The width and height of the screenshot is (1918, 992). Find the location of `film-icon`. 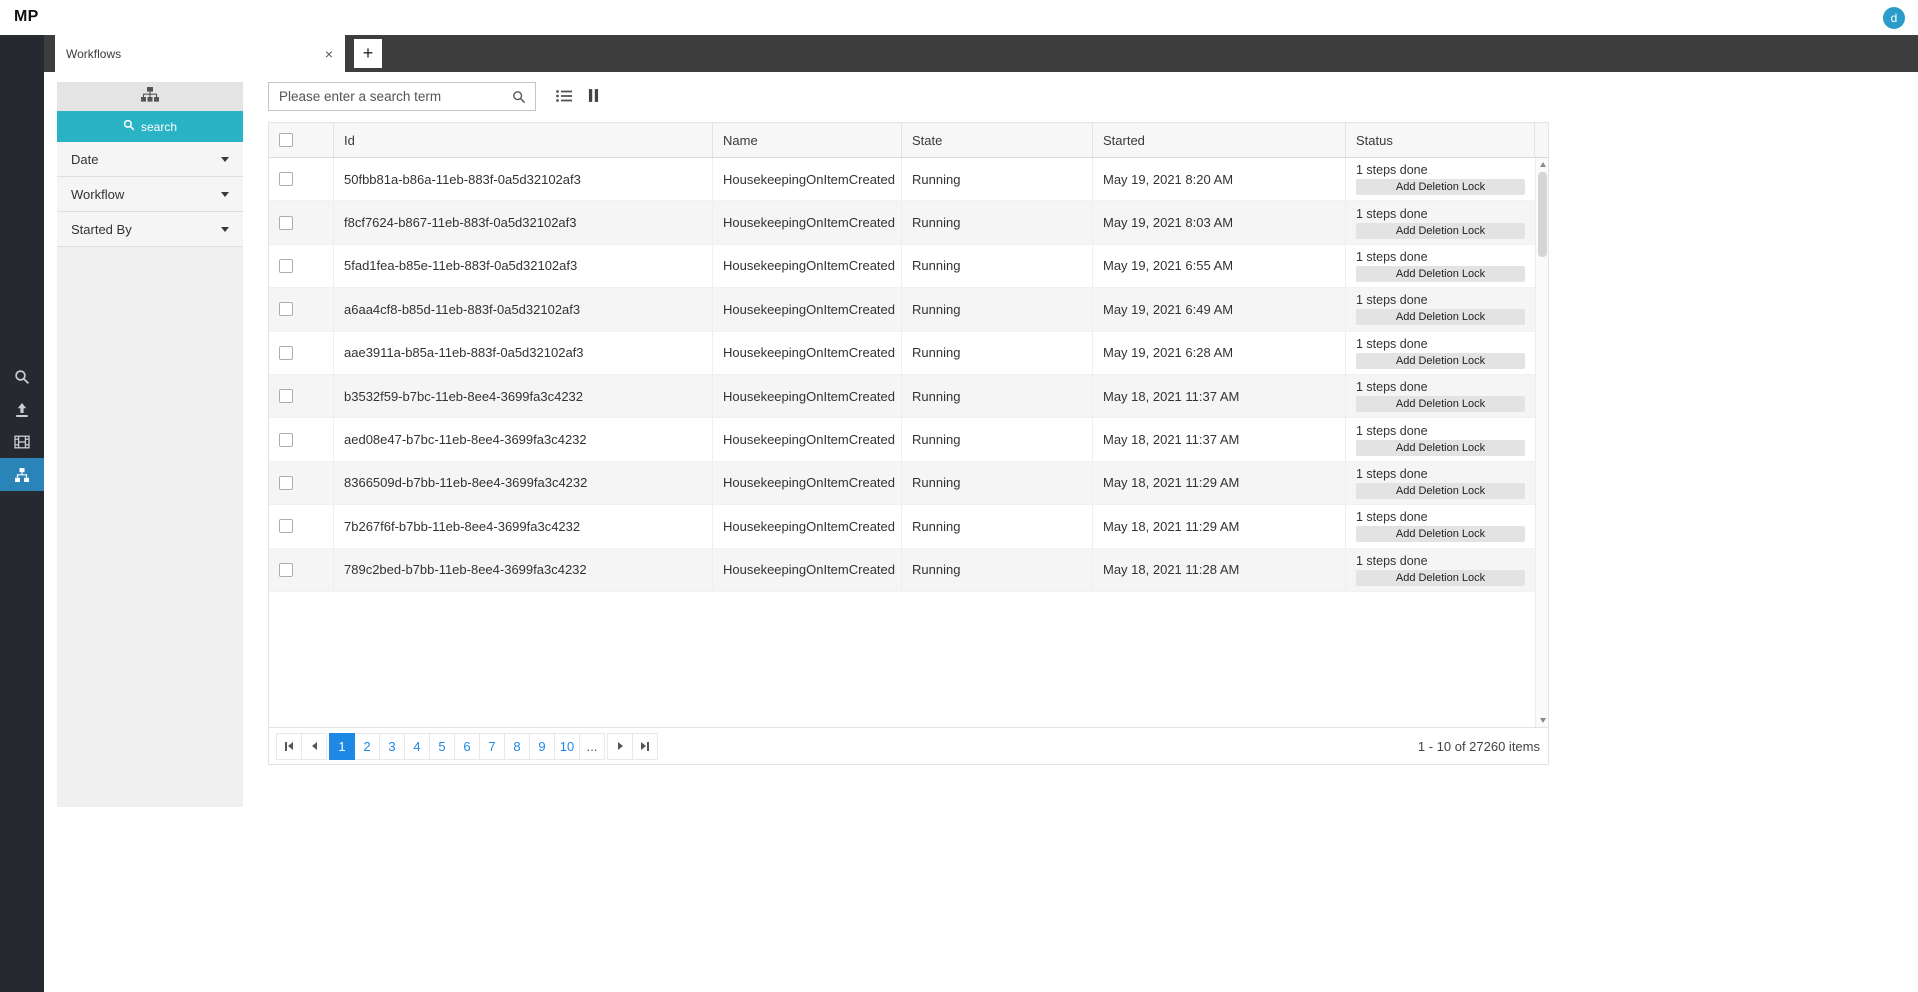

film-icon is located at coordinates (22, 441).